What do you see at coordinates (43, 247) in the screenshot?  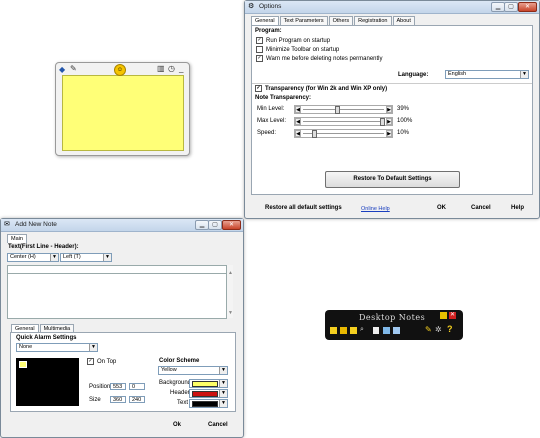 I see `text-header-label: Text(First Line - Header):` at bounding box center [43, 247].